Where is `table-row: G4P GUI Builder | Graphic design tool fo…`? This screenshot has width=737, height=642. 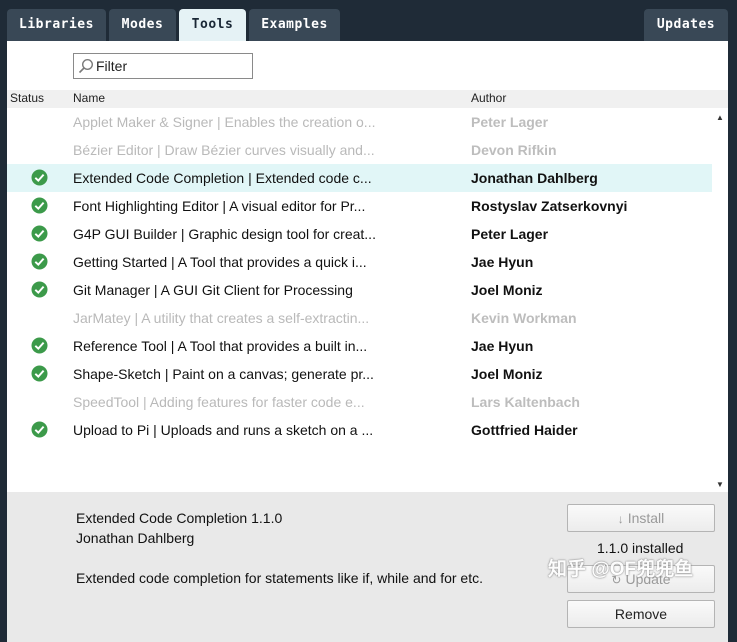 table-row: G4P GUI Builder | Graphic design tool fo… is located at coordinates (359, 234).